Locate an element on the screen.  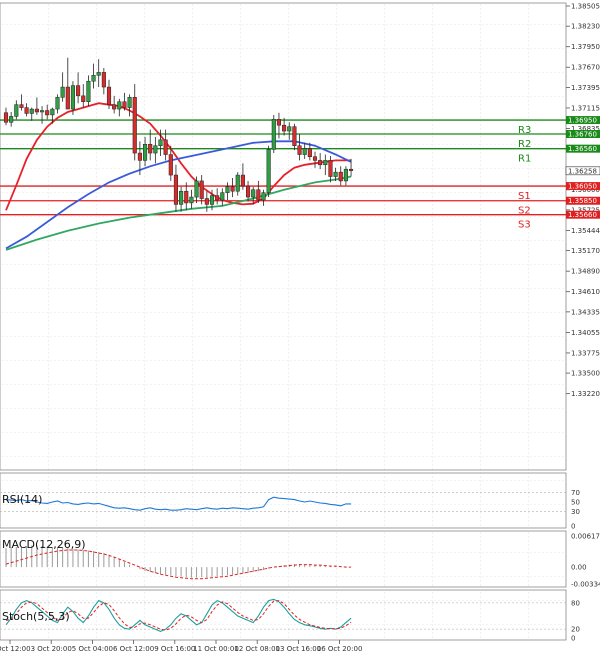
price-tick-label: 1.34610 is located at coordinates (585, 292).